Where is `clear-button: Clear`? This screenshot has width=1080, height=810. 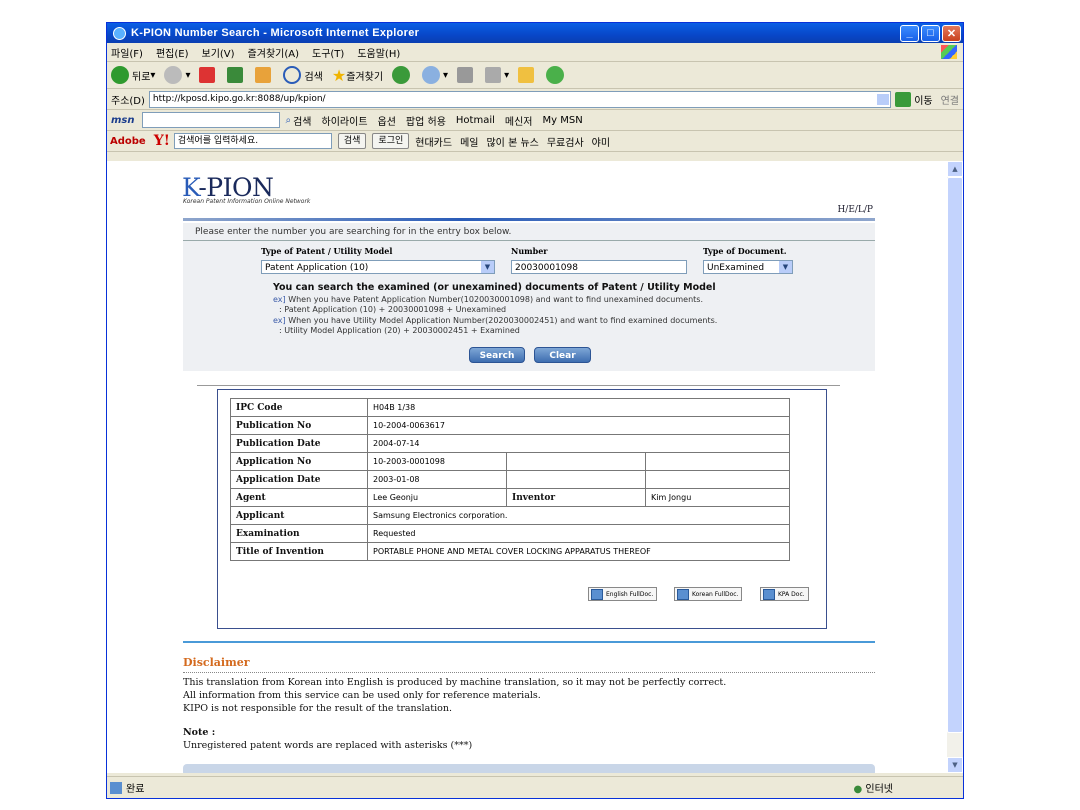
clear-button: Clear is located at coordinates (562, 355).